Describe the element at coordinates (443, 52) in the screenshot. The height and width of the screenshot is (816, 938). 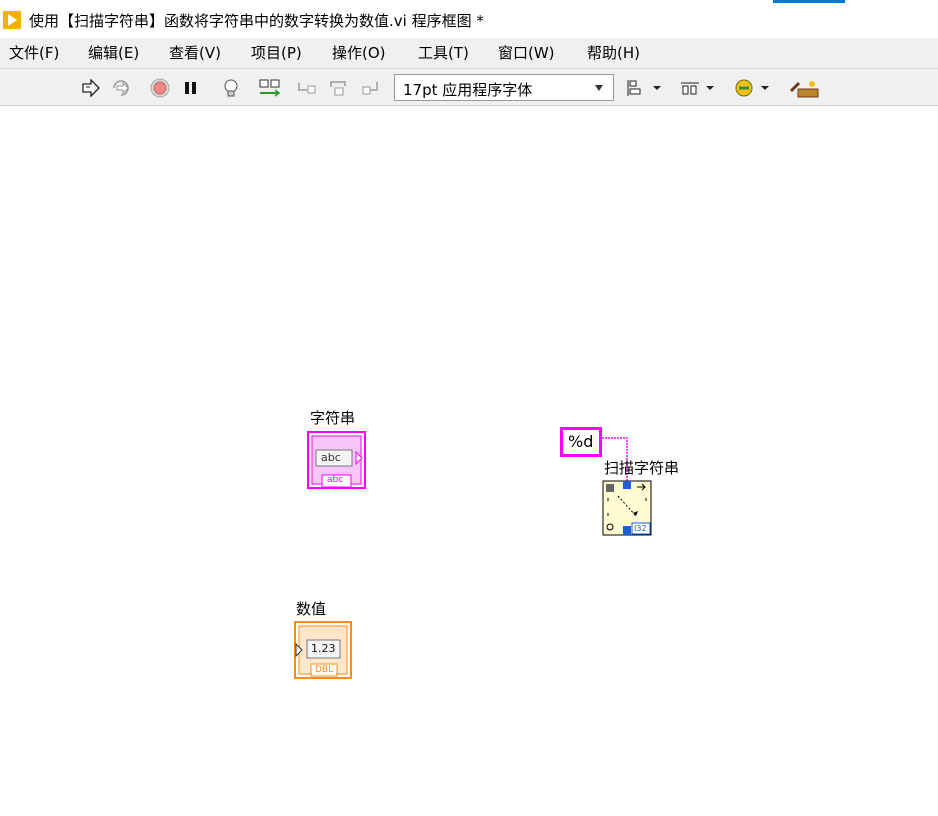
I see `menu-tools: 工具(T)` at that location.